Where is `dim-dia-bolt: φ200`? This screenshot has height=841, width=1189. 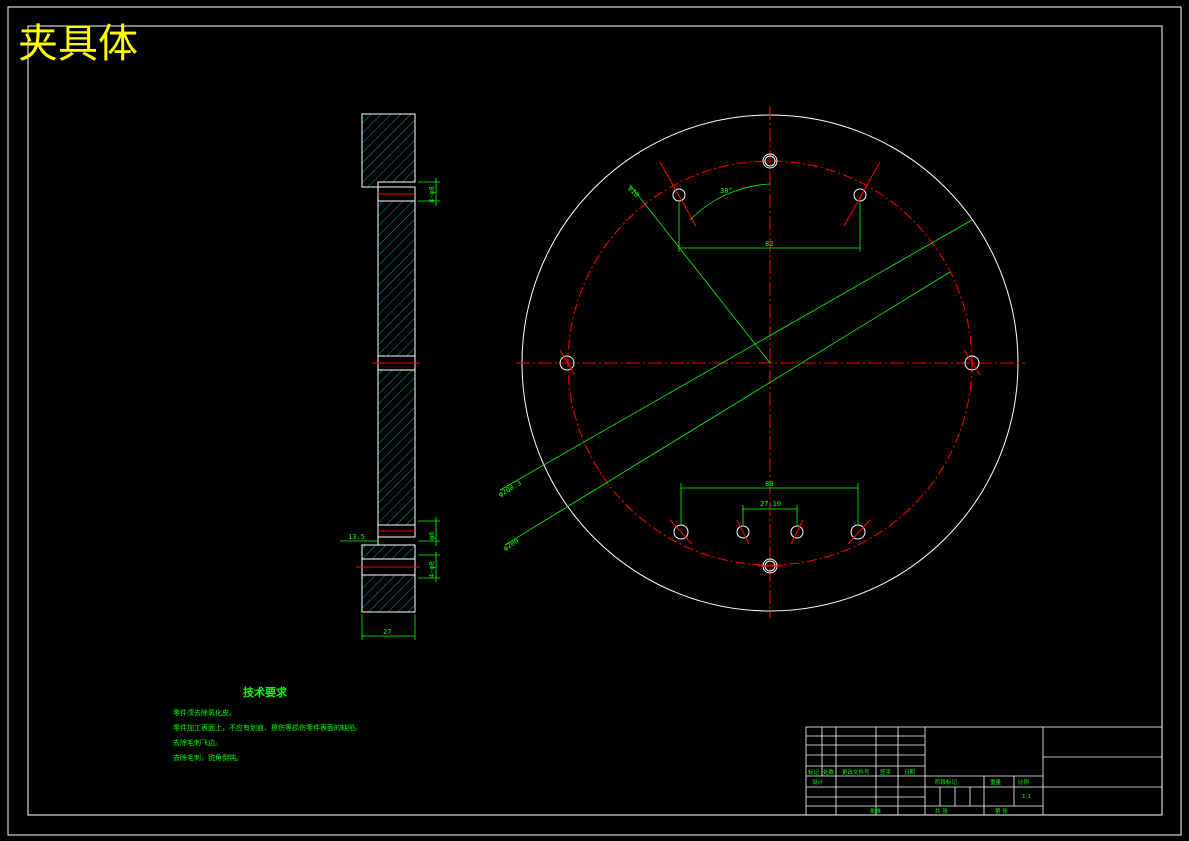
dim-dia-bolt: φ200 is located at coordinates (511, 545).